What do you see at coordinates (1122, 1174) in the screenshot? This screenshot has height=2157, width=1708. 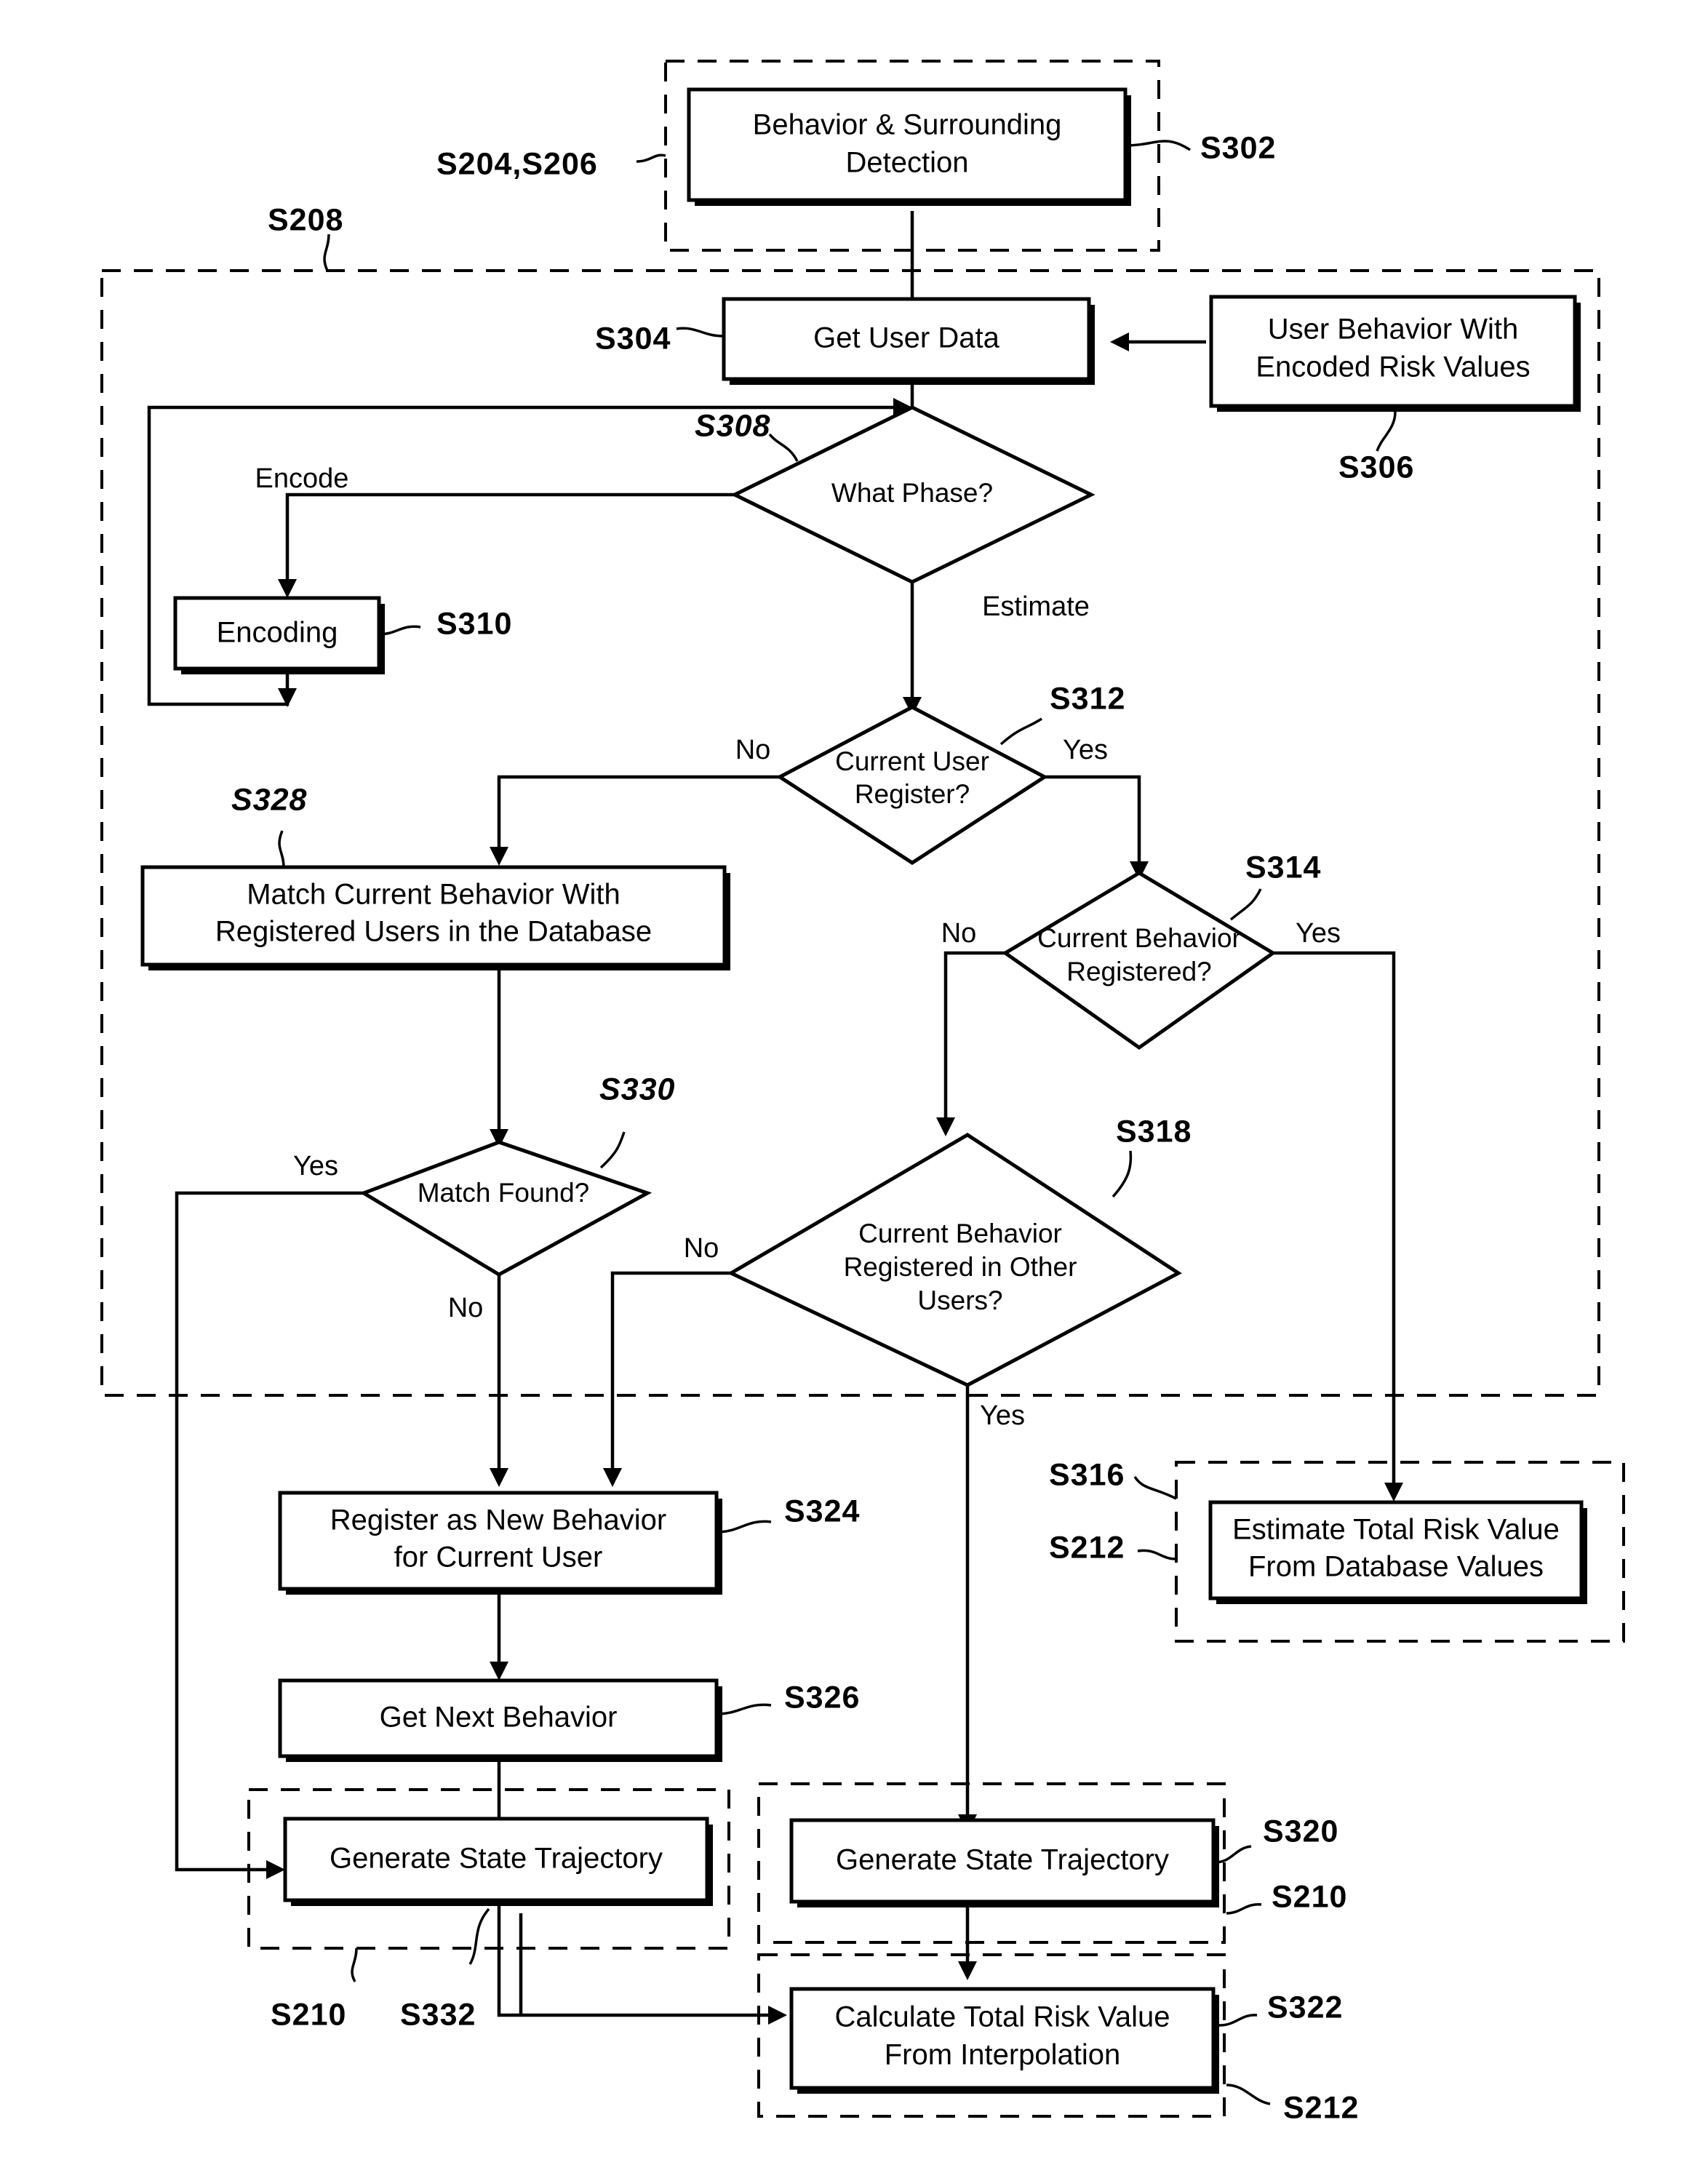 I see `leader-s318` at bounding box center [1122, 1174].